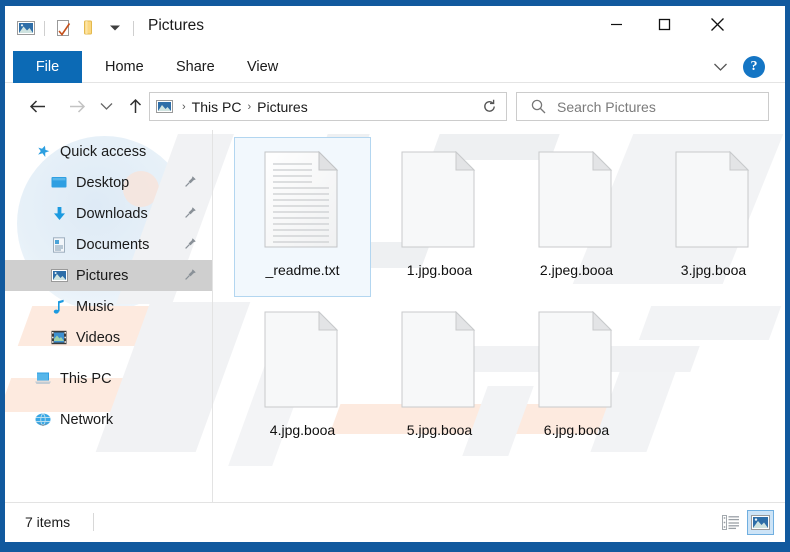 Image resolution: width=790 pixels, height=552 pixels. What do you see at coordinates (195, 67) in the screenshot?
I see `tab-share: Share` at bounding box center [195, 67].